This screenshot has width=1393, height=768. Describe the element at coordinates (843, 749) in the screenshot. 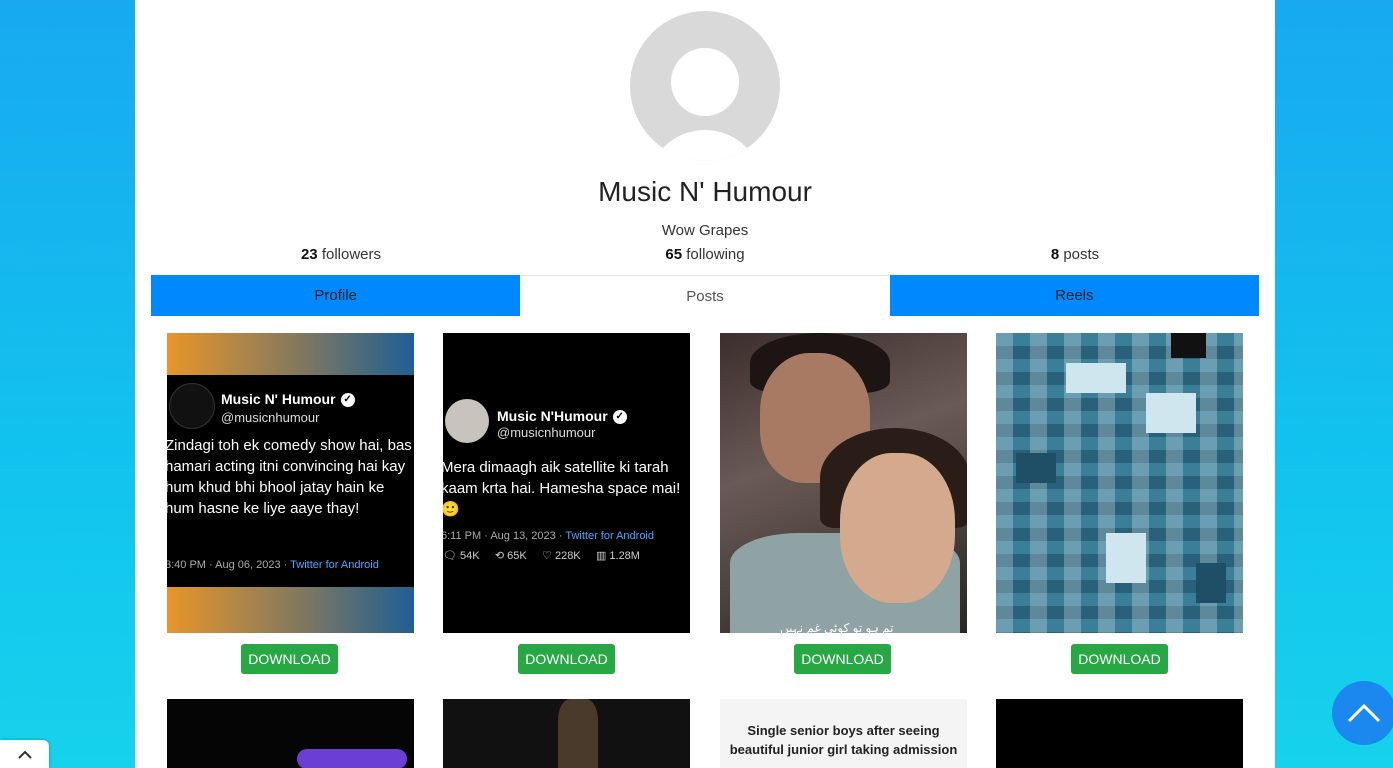

I see `post-caption: beautiful junior girl taking admission` at that location.